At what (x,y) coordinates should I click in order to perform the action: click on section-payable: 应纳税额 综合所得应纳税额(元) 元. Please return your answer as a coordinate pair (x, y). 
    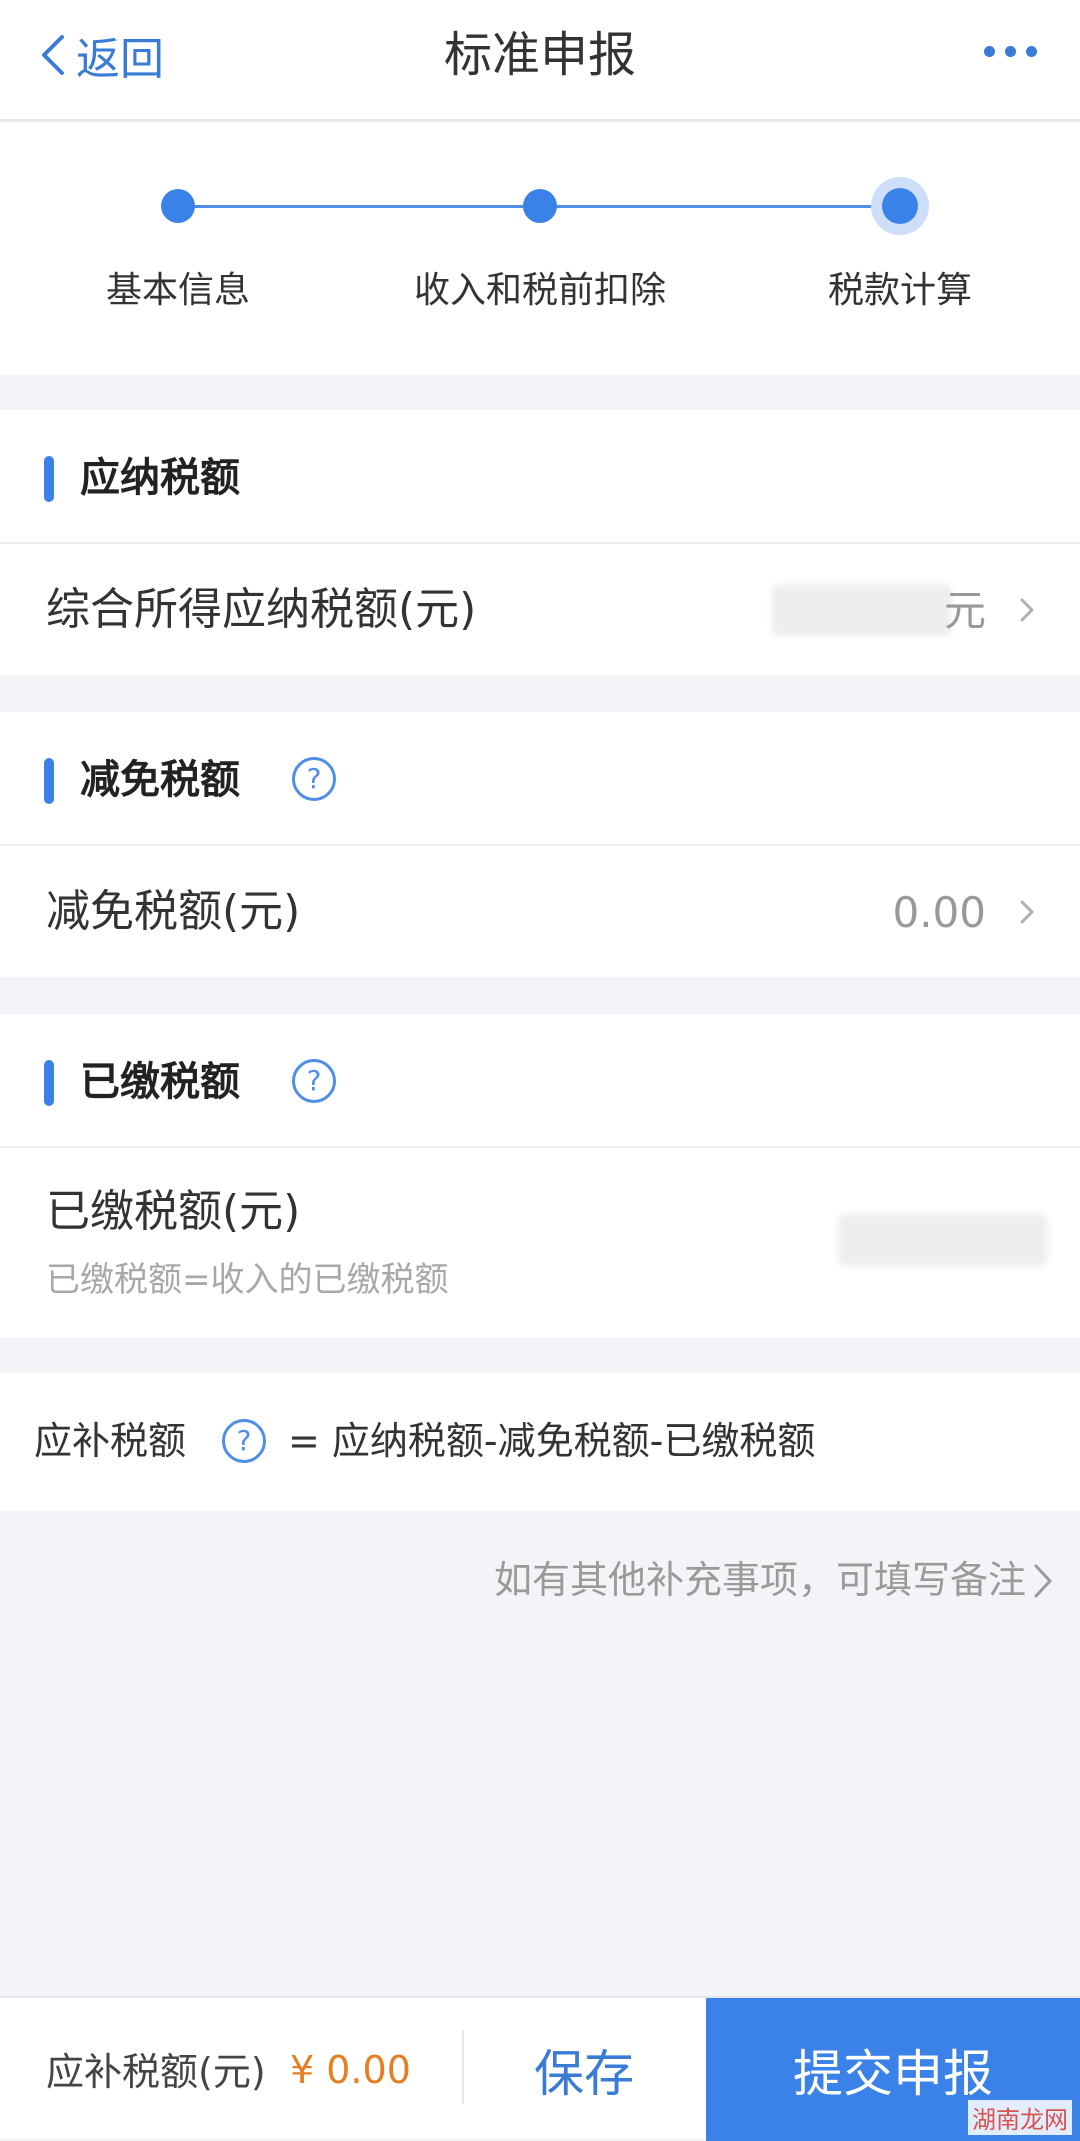
    Looking at the image, I should click on (540, 542).